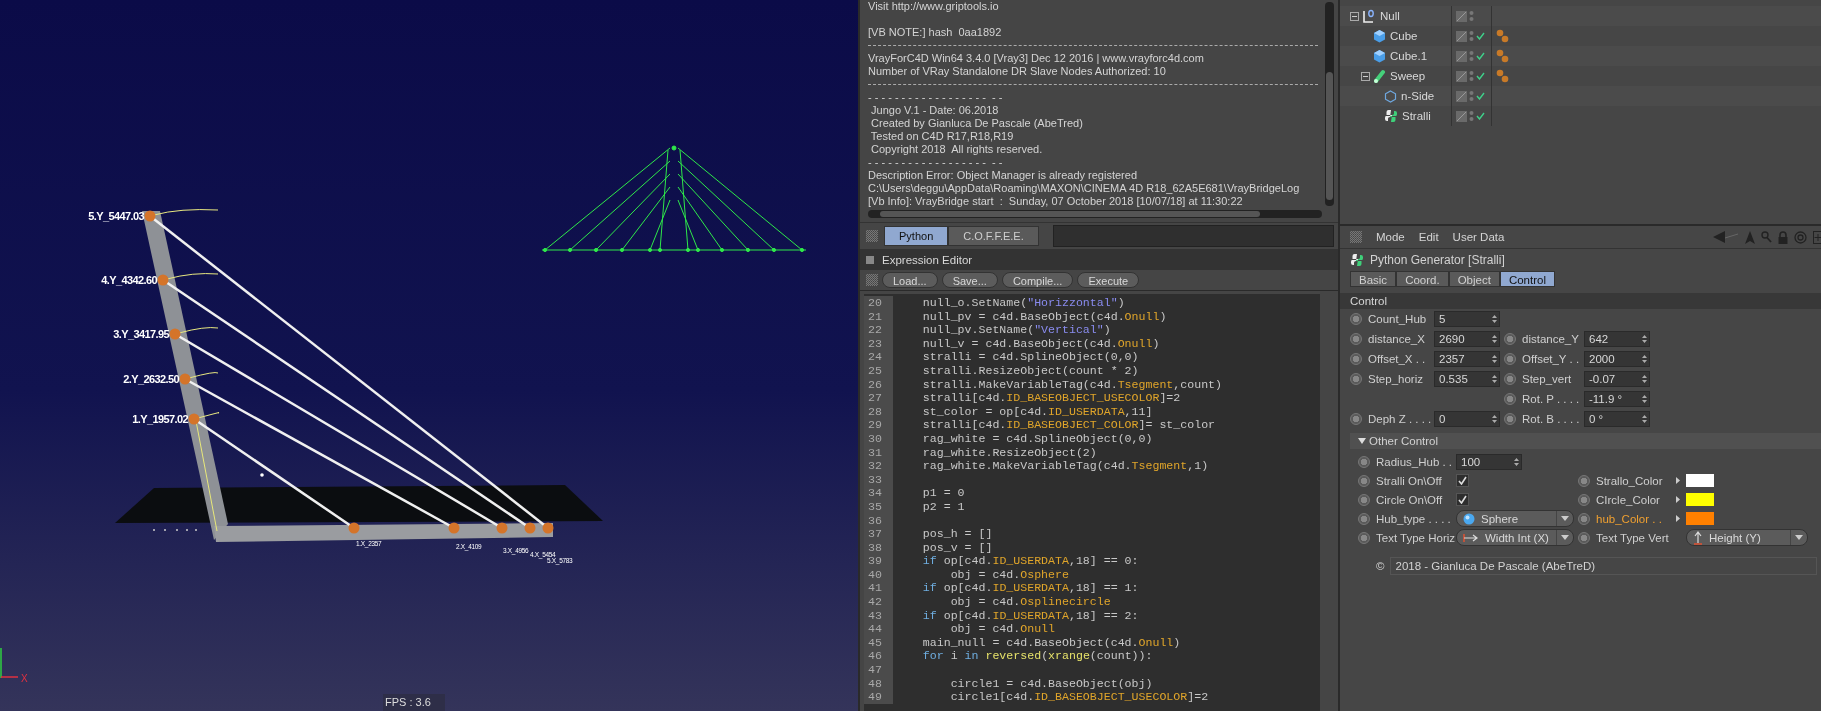  Describe the element at coordinates (1478, 237) in the screenshot. I see `menu-item: User Data` at that location.